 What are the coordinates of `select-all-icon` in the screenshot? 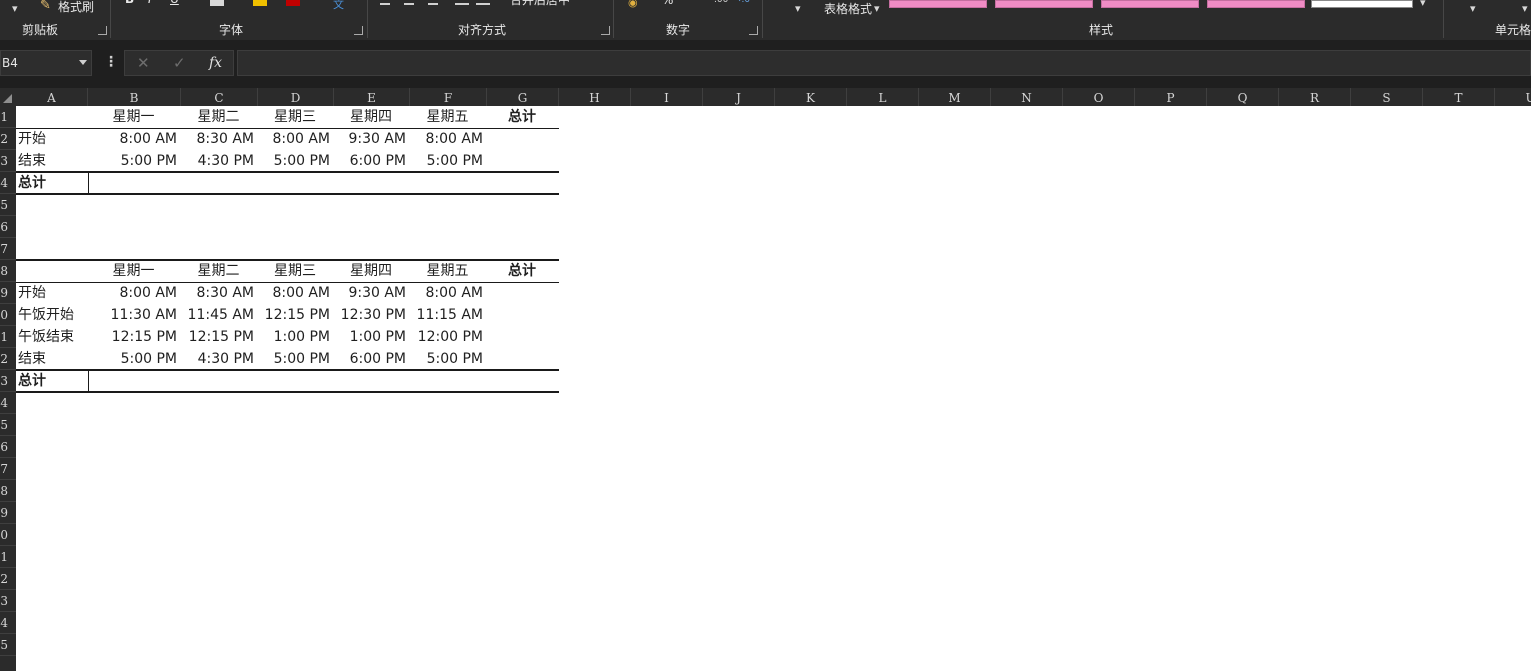 It's located at (7, 98).